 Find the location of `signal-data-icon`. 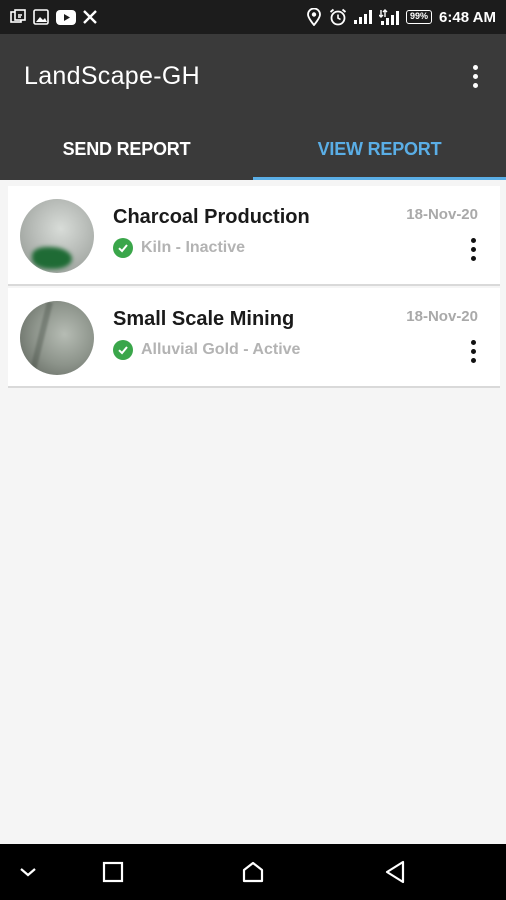

signal-data-icon is located at coordinates (389, 17).